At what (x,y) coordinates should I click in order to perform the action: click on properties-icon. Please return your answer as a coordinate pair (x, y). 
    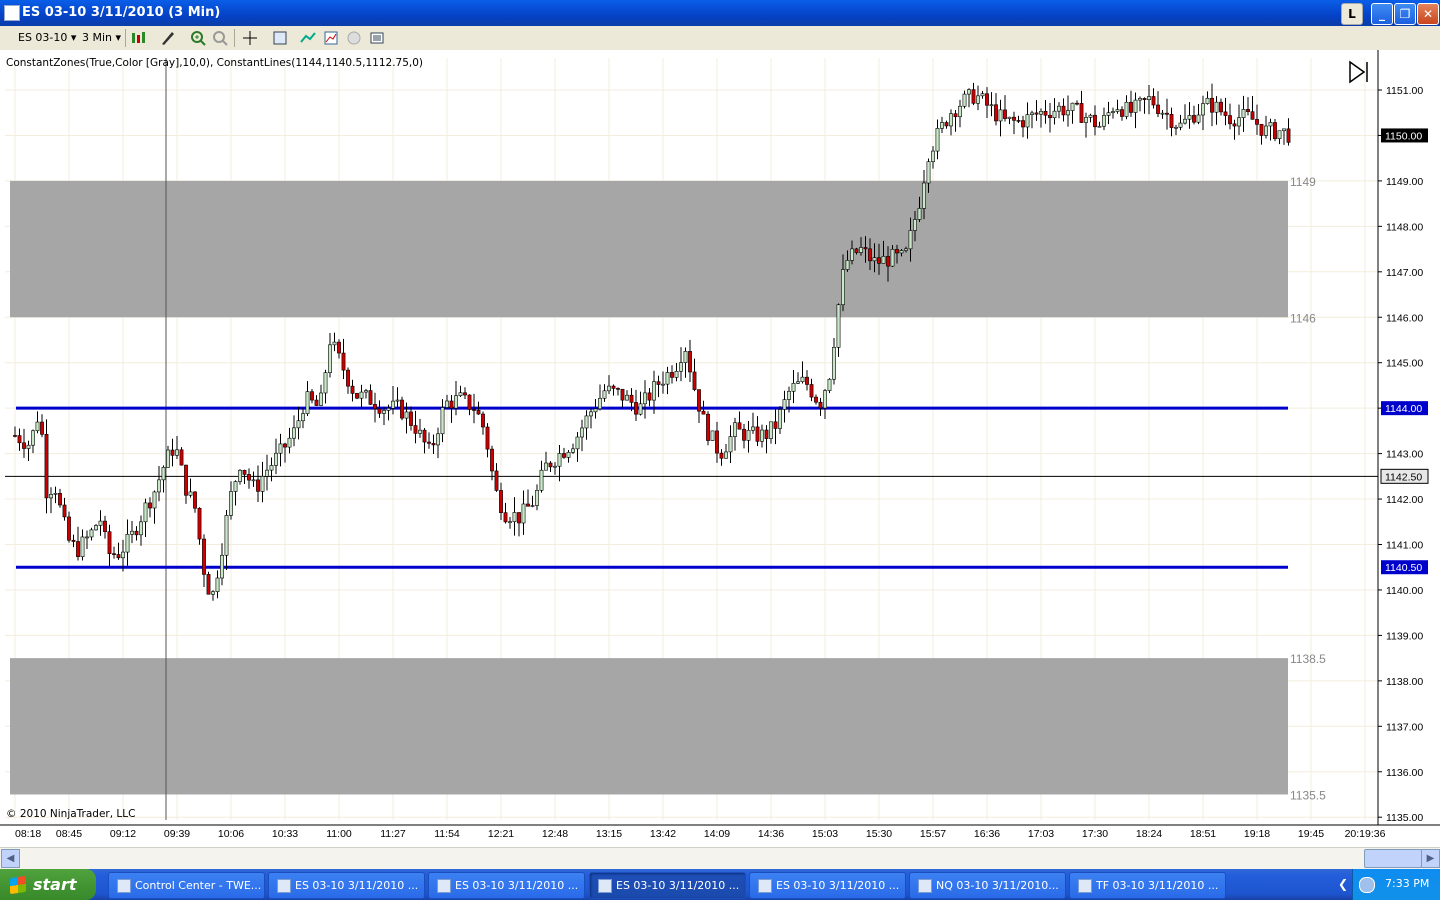
    Looking at the image, I should click on (377, 38).